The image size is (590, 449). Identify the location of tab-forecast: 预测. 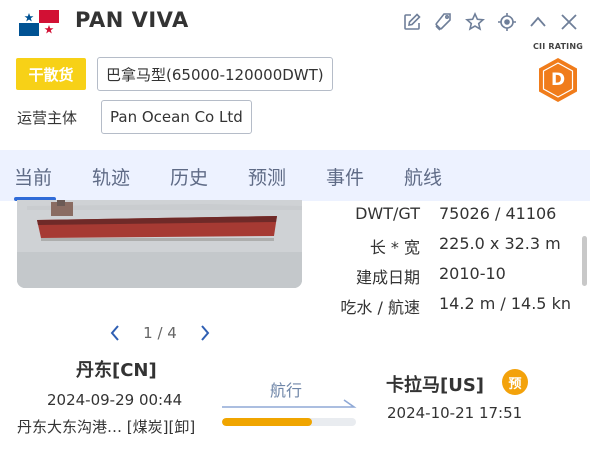
(267, 176).